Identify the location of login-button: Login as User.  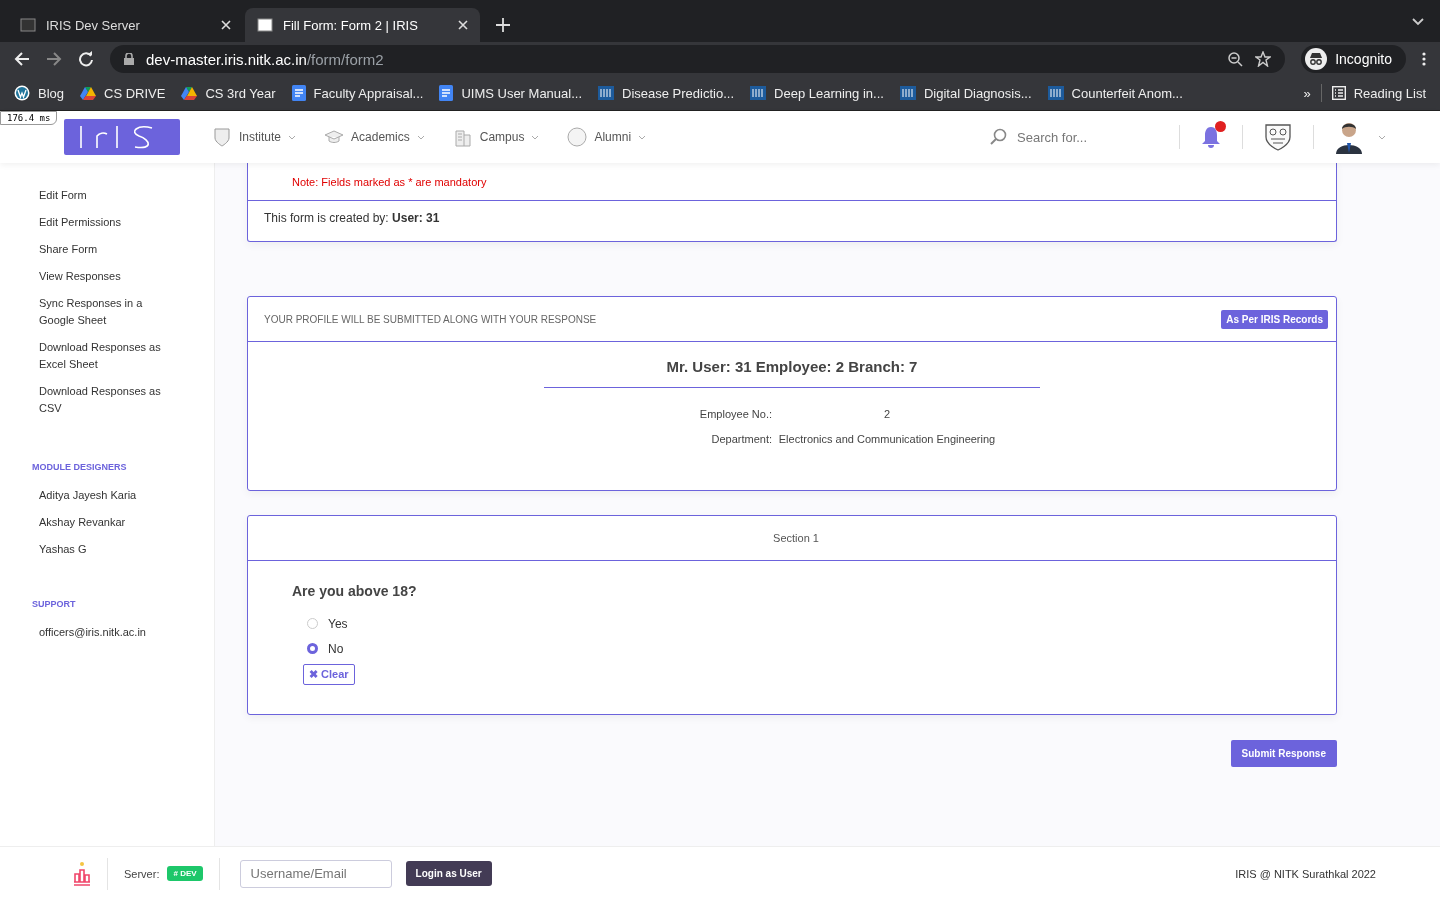
(448, 873).